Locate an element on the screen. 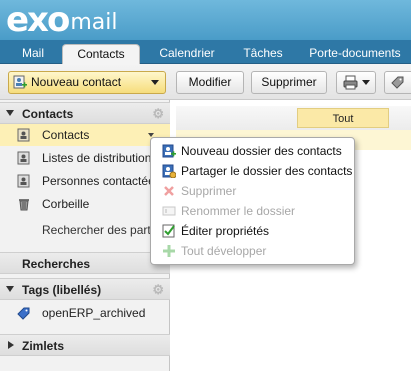 Image resolution: width=411 pixels, height=371 pixels. delete-x-icon is located at coordinates (169, 191).